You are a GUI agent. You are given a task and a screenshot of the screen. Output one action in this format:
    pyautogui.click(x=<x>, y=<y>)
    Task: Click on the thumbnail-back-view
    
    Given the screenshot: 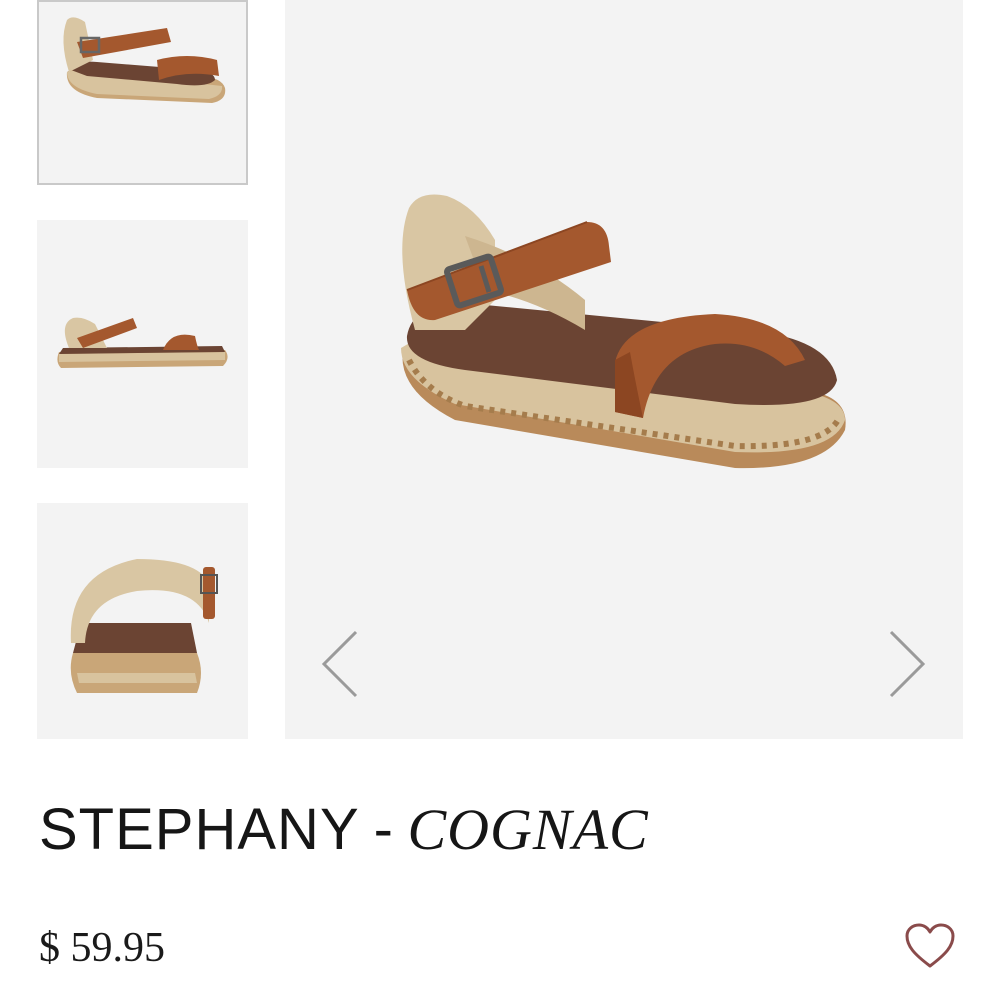 What is the action you would take?
    pyautogui.click(x=142, y=621)
    